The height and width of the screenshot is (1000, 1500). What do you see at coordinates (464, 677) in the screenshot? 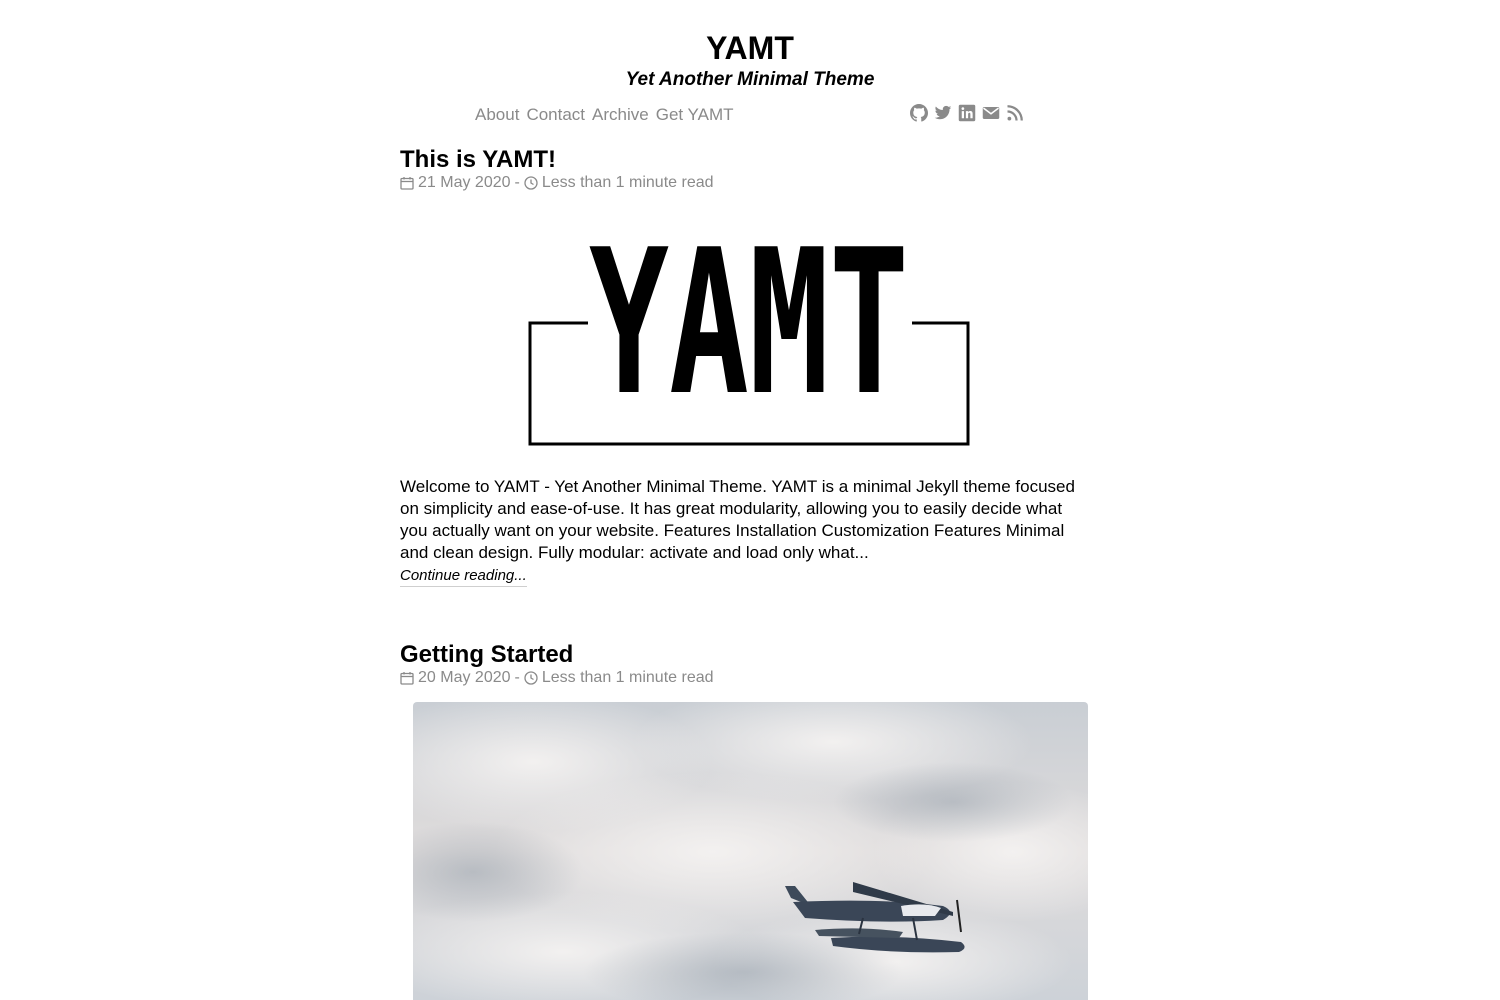
I see `post-date: 20 May 2020` at bounding box center [464, 677].